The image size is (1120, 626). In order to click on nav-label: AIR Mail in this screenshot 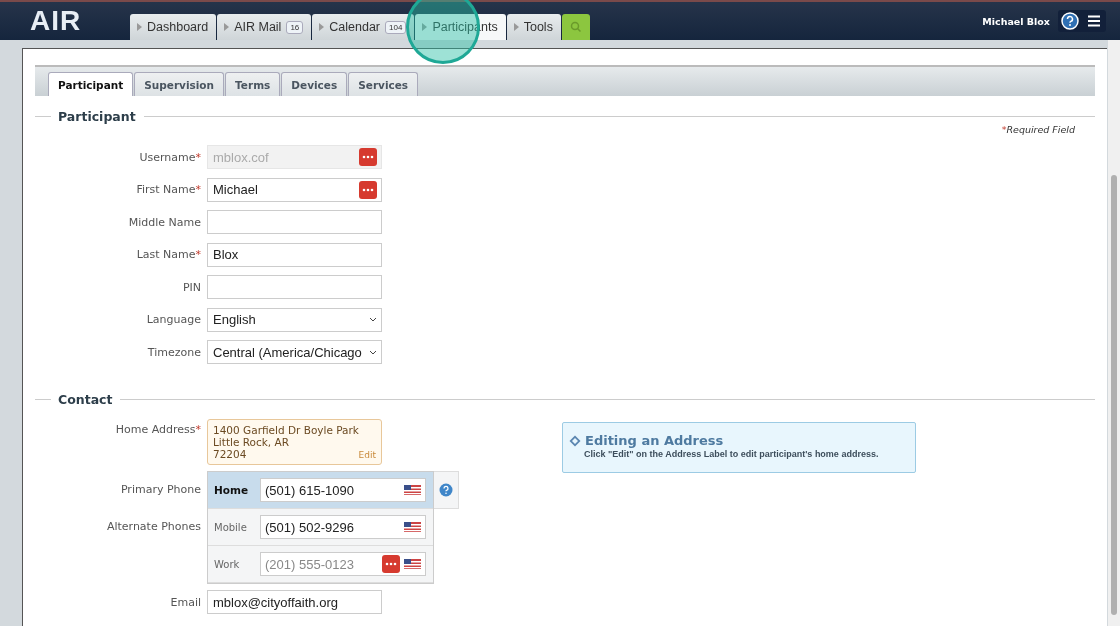, I will do `click(258, 27)`.